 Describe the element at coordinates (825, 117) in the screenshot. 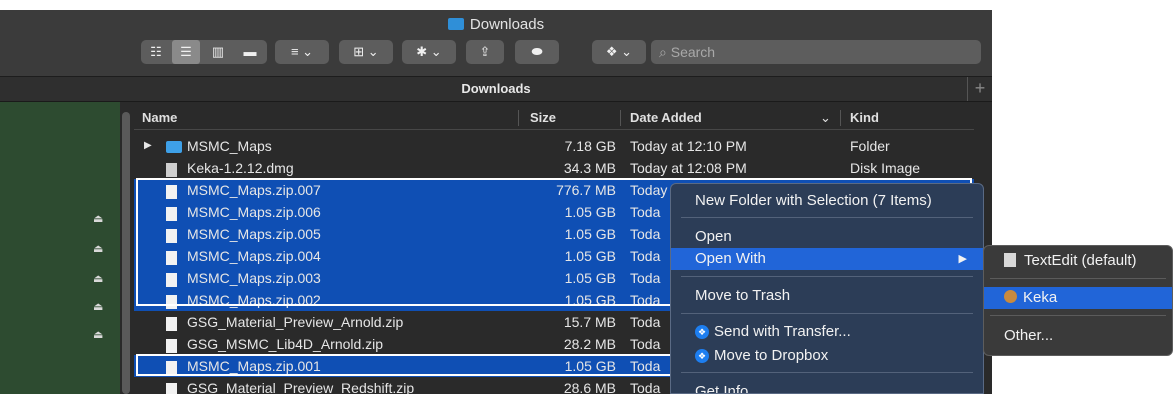

I see `sort-indicator-icon: ⌄` at that location.